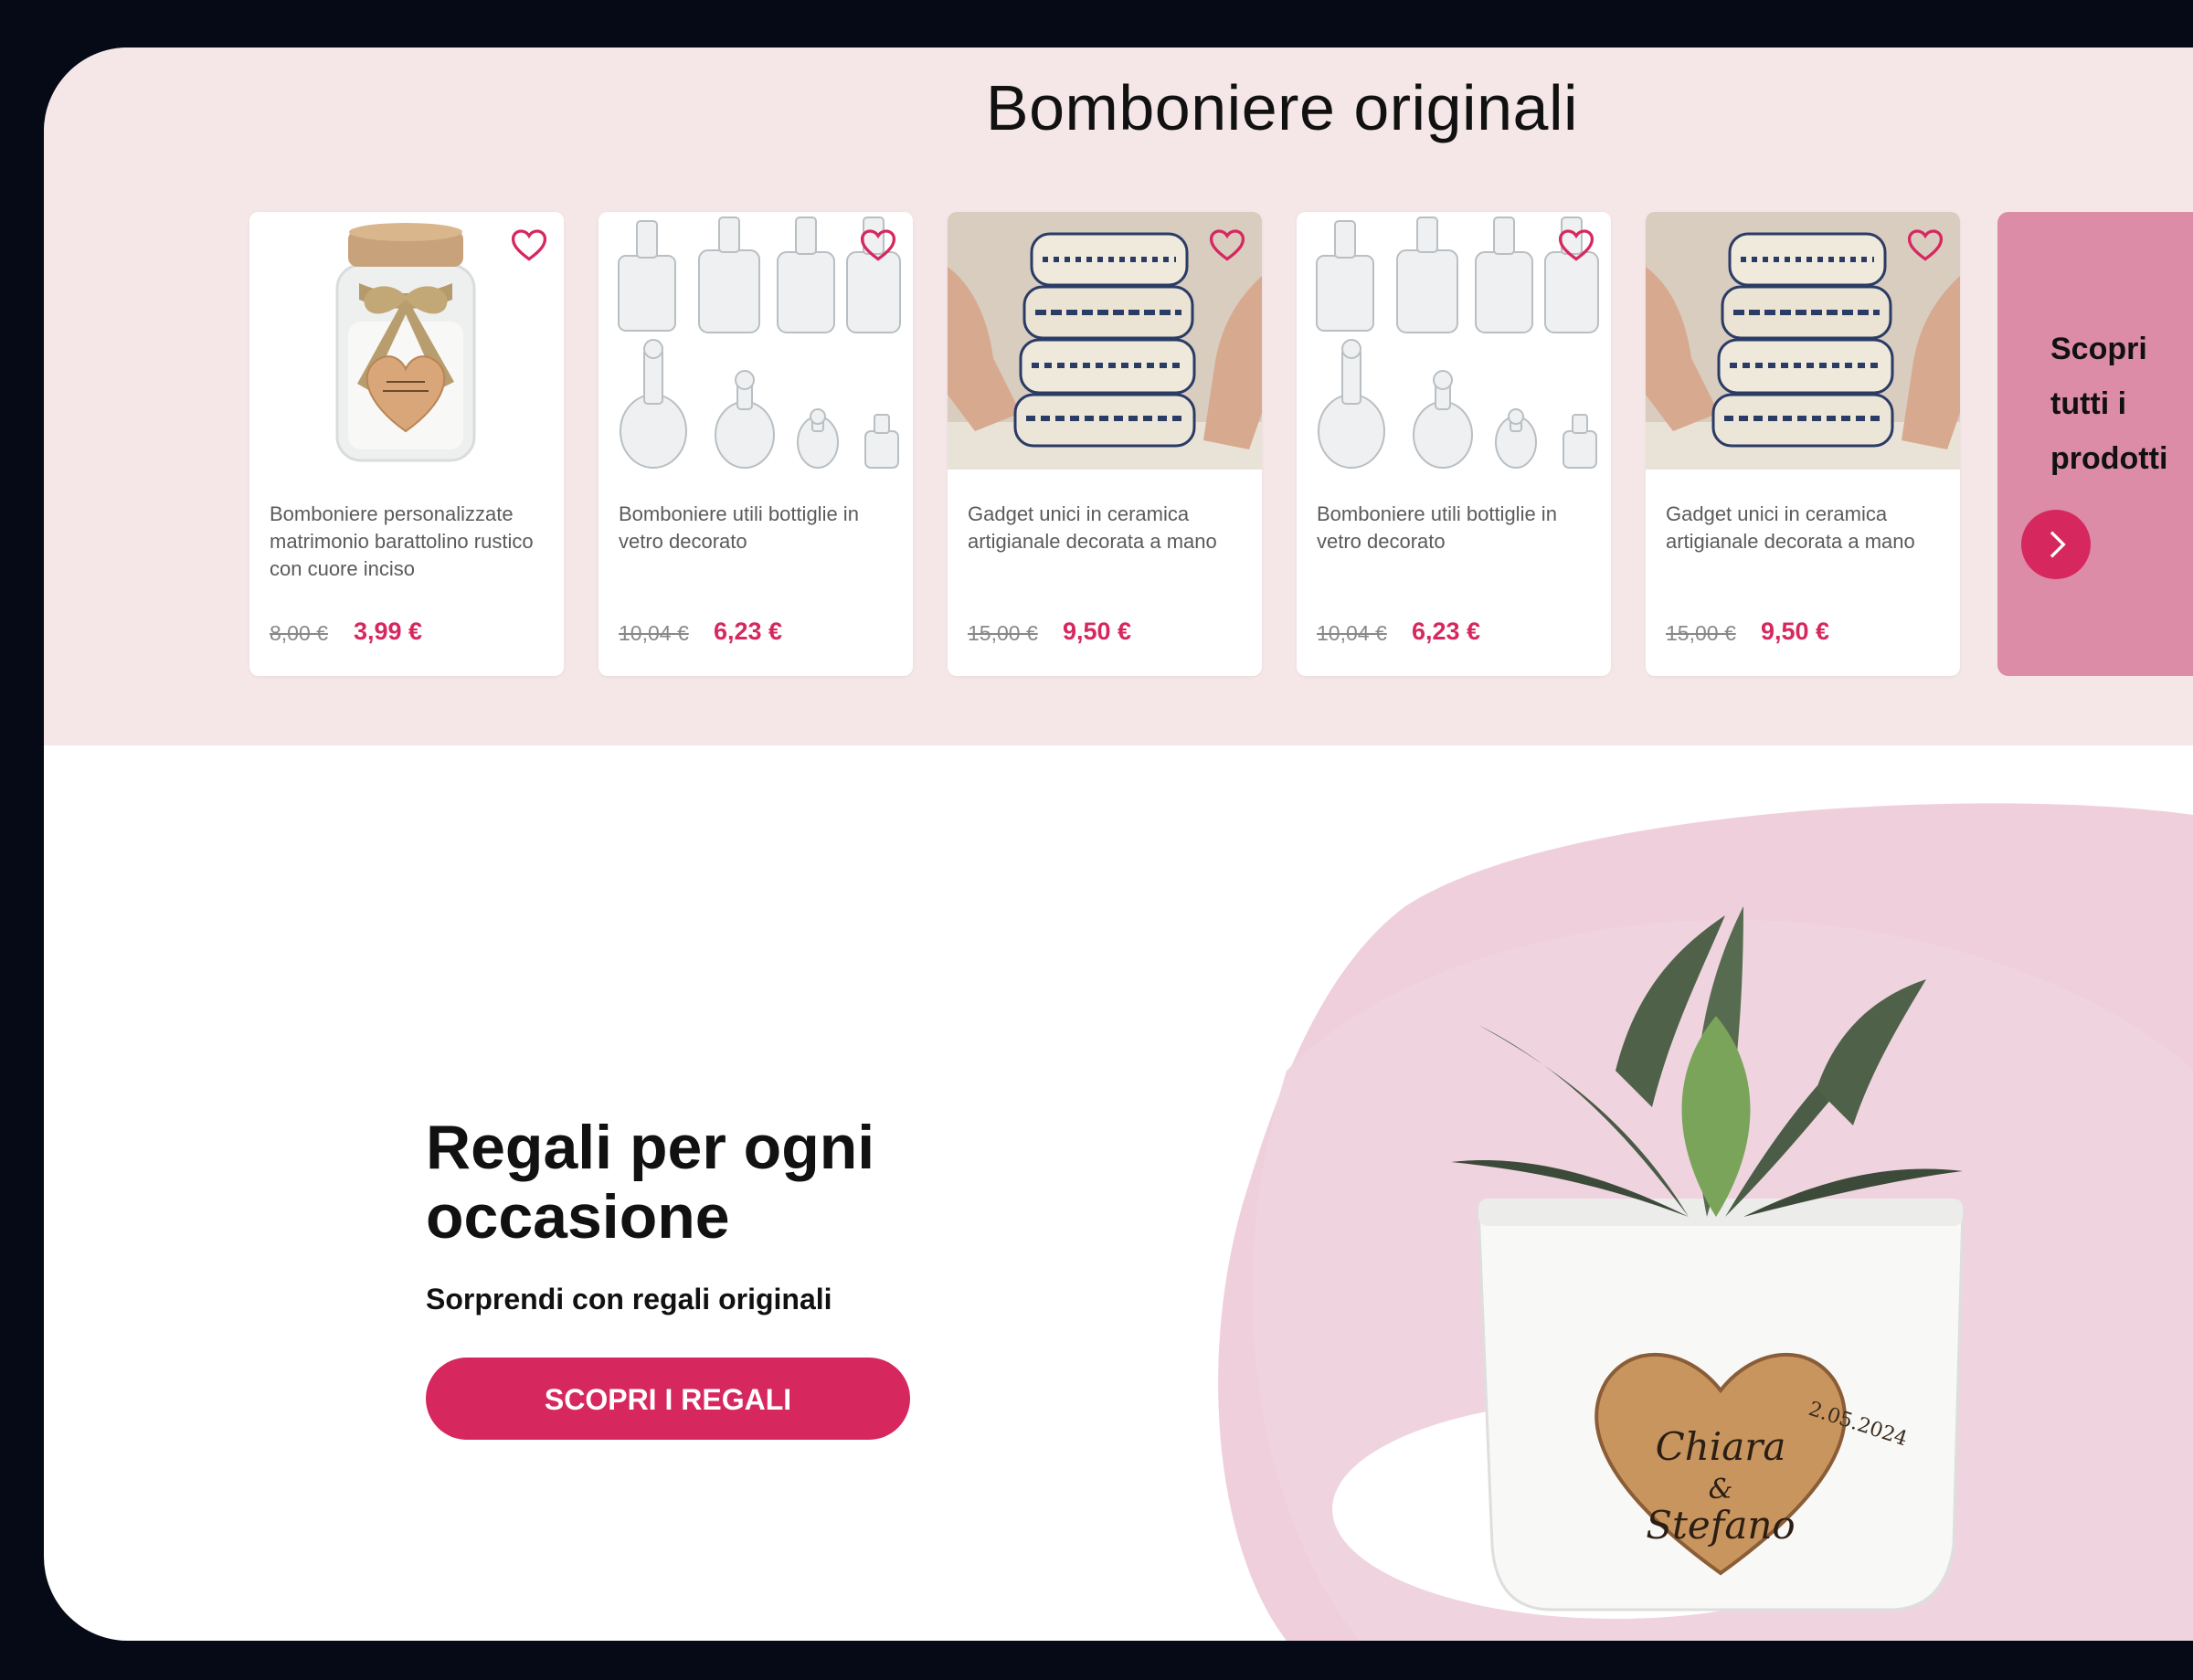  Describe the element at coordinates (388, 632) in the screenshot. I see `product-price: 3,99 €` at that location.